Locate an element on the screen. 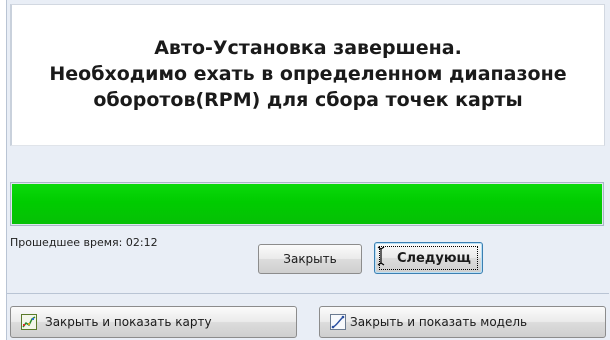  close-show-model-button: Закрыть и показать модель is located at coordinates (462, 322).